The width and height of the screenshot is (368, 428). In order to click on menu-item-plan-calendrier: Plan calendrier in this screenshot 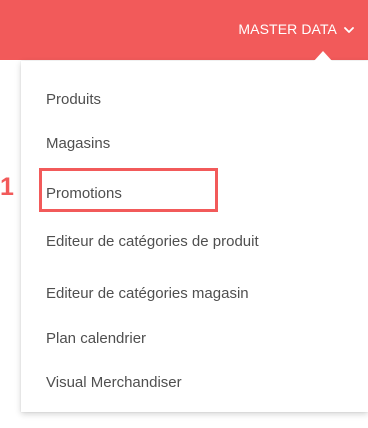, I will do `click(96, 339)`.